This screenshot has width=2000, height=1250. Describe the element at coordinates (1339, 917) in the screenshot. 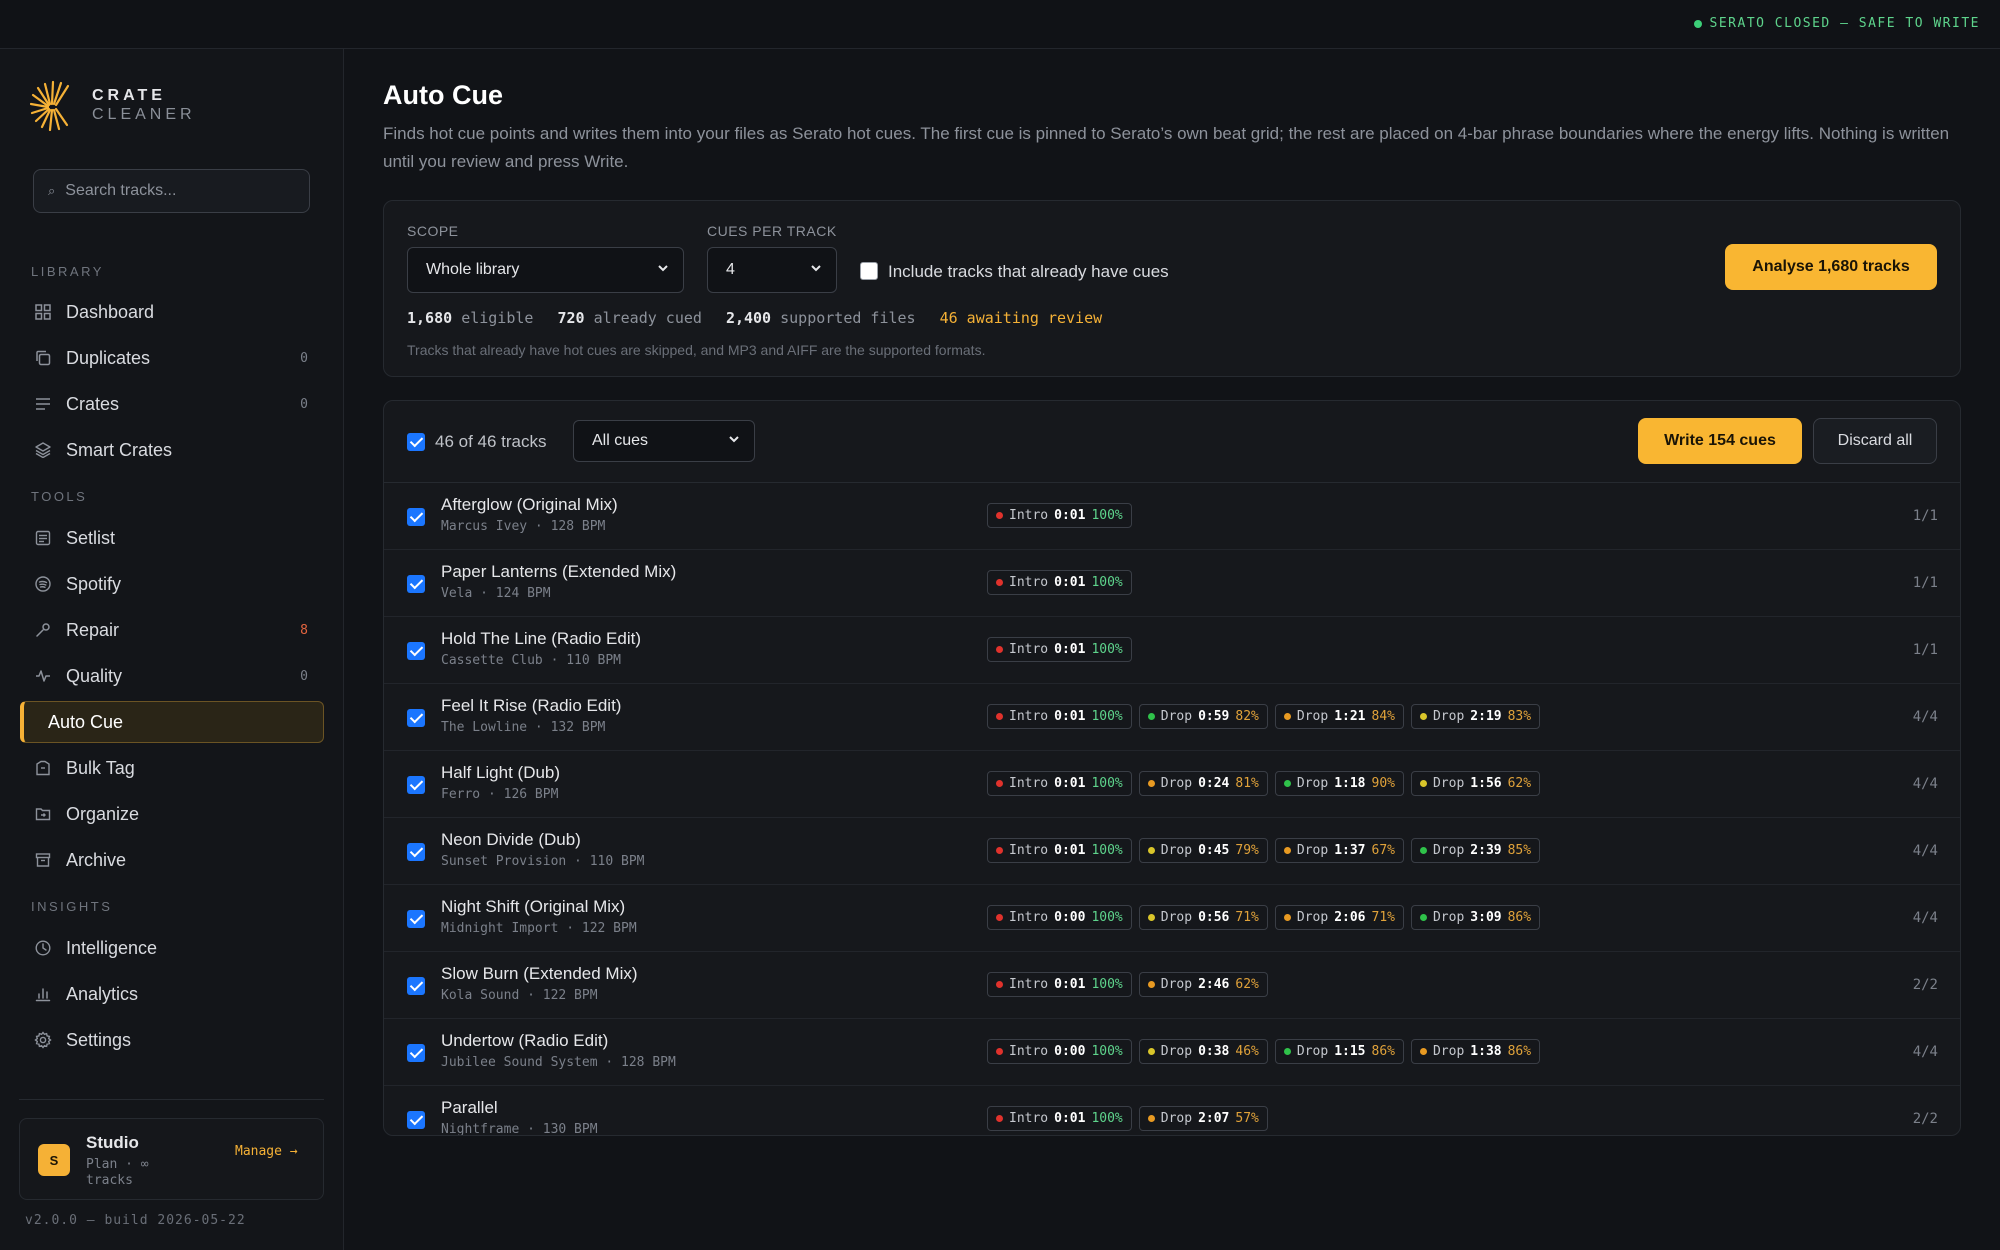

I see `cue-chip: Drop 2:06 71%` at that location.